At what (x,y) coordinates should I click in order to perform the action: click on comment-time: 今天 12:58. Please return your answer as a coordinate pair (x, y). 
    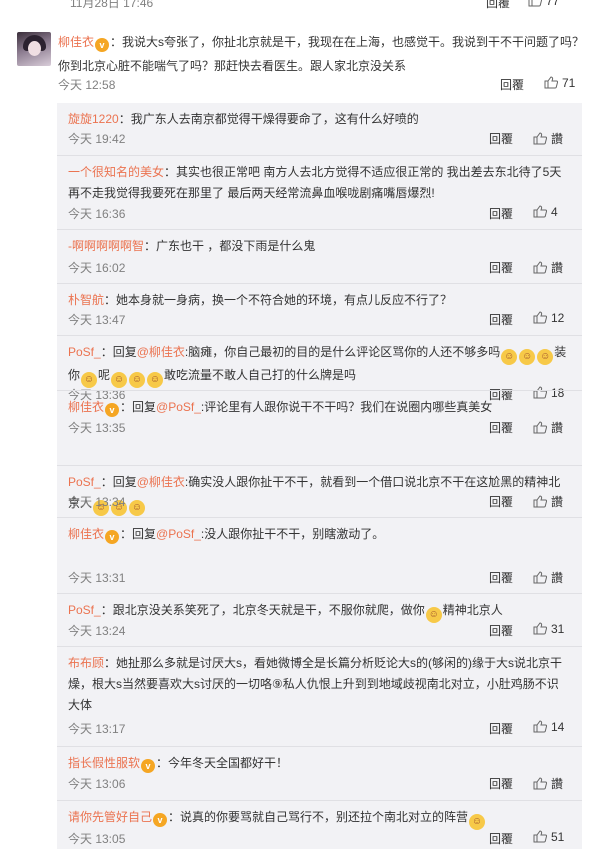
    Looking at the image, I should click on (87, 85).